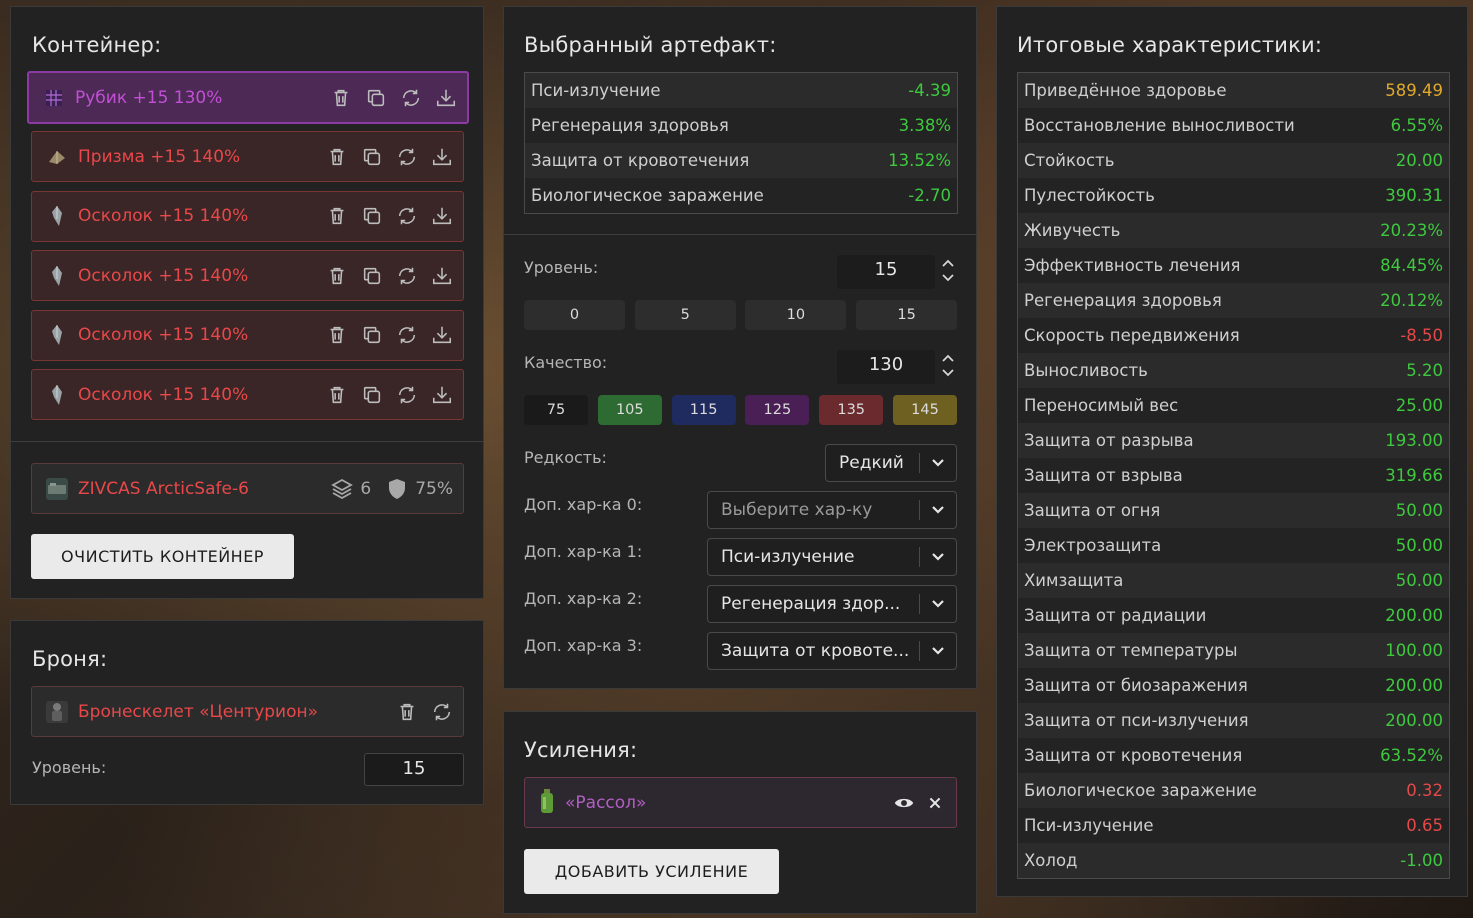 The image size is (1473, 918). What do you see at coordinates (1233, 860) in the screenshot?
I see `stat-row: Холод -1.00` at bounding box center [1233, 860].